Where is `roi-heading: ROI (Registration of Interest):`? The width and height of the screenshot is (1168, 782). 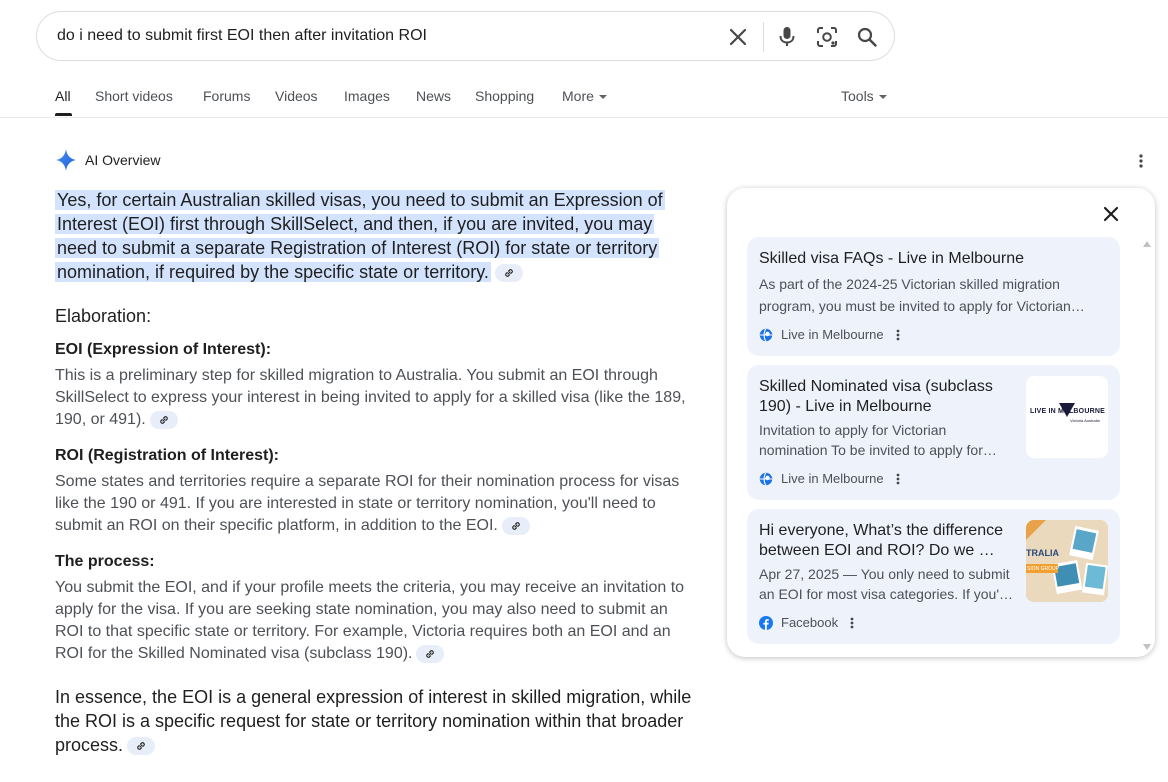
roi-heading: ROI (Registration of Interest): is located at coordinates (167, 455).